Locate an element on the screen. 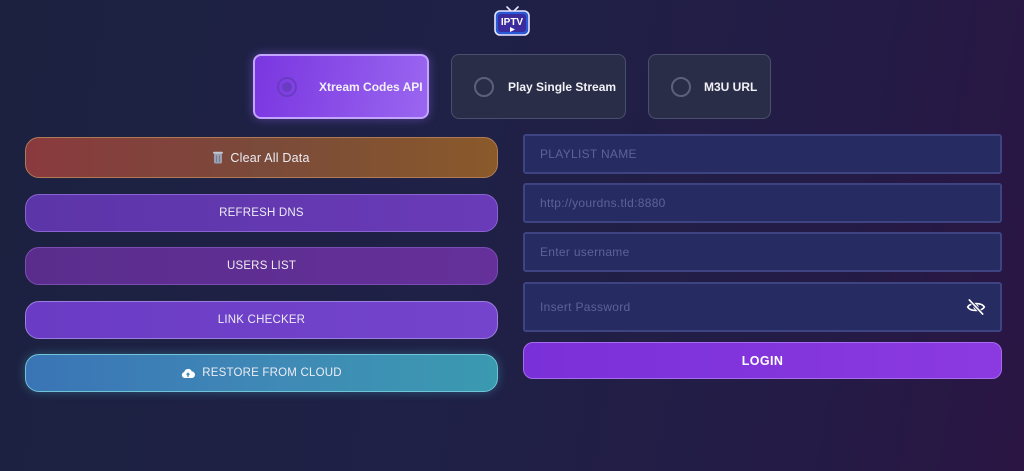 The height and width of the screenshot is (471, 1024). clear-all-data-button: Clear All Data is located at coordinates (261, 157).